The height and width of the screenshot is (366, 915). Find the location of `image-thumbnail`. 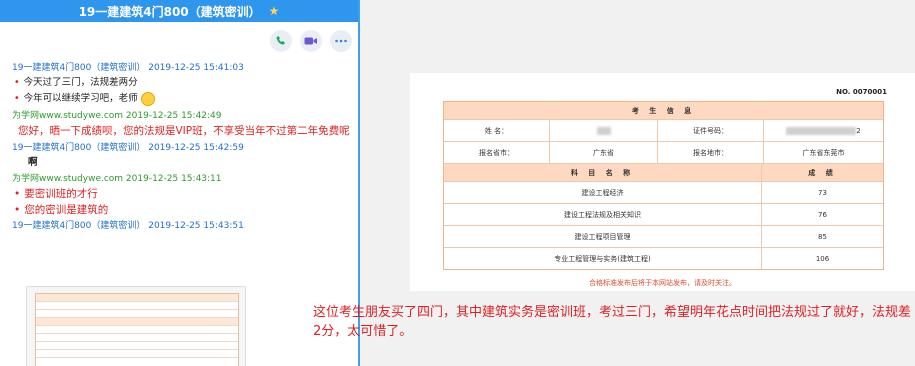

image-thumbnail is located at coordinates (136, 326).